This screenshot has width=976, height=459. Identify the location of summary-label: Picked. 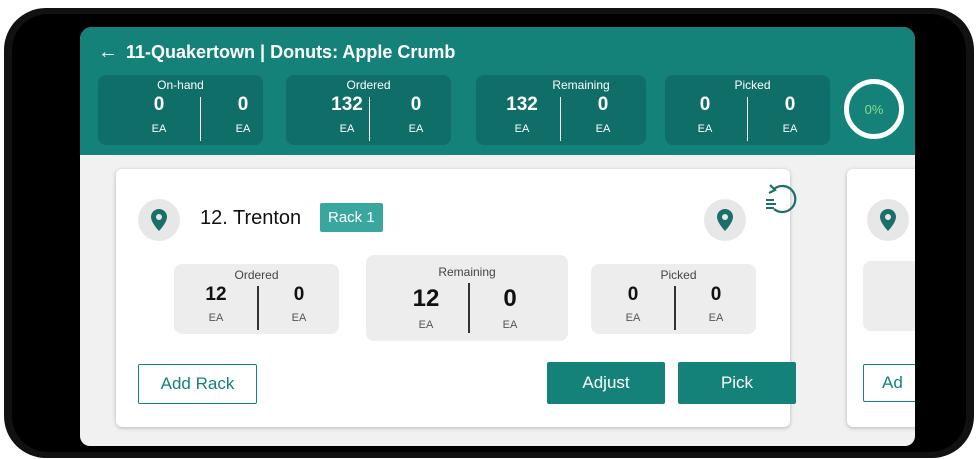
(752, 85).